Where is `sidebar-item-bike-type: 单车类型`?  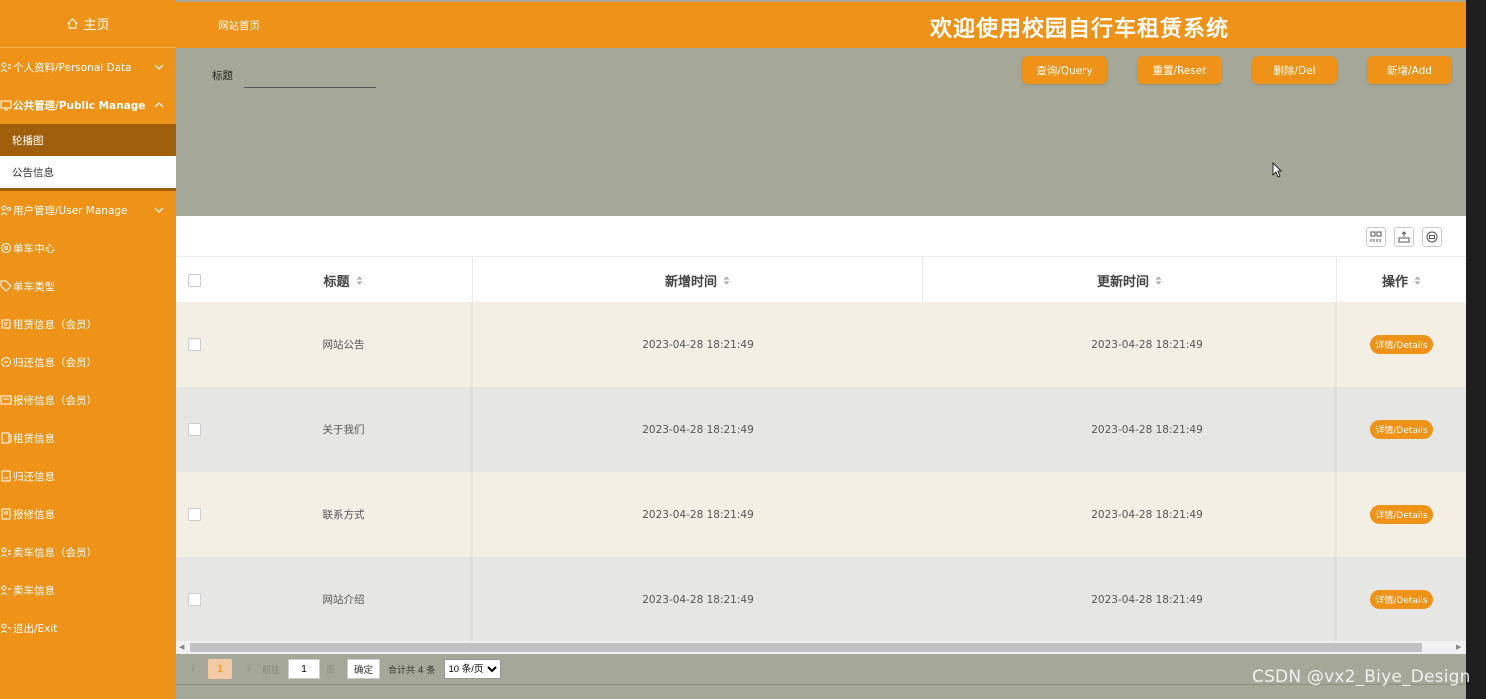 sidebar-item-bike-type: 单车类型 is located at coordinates (88, 286).